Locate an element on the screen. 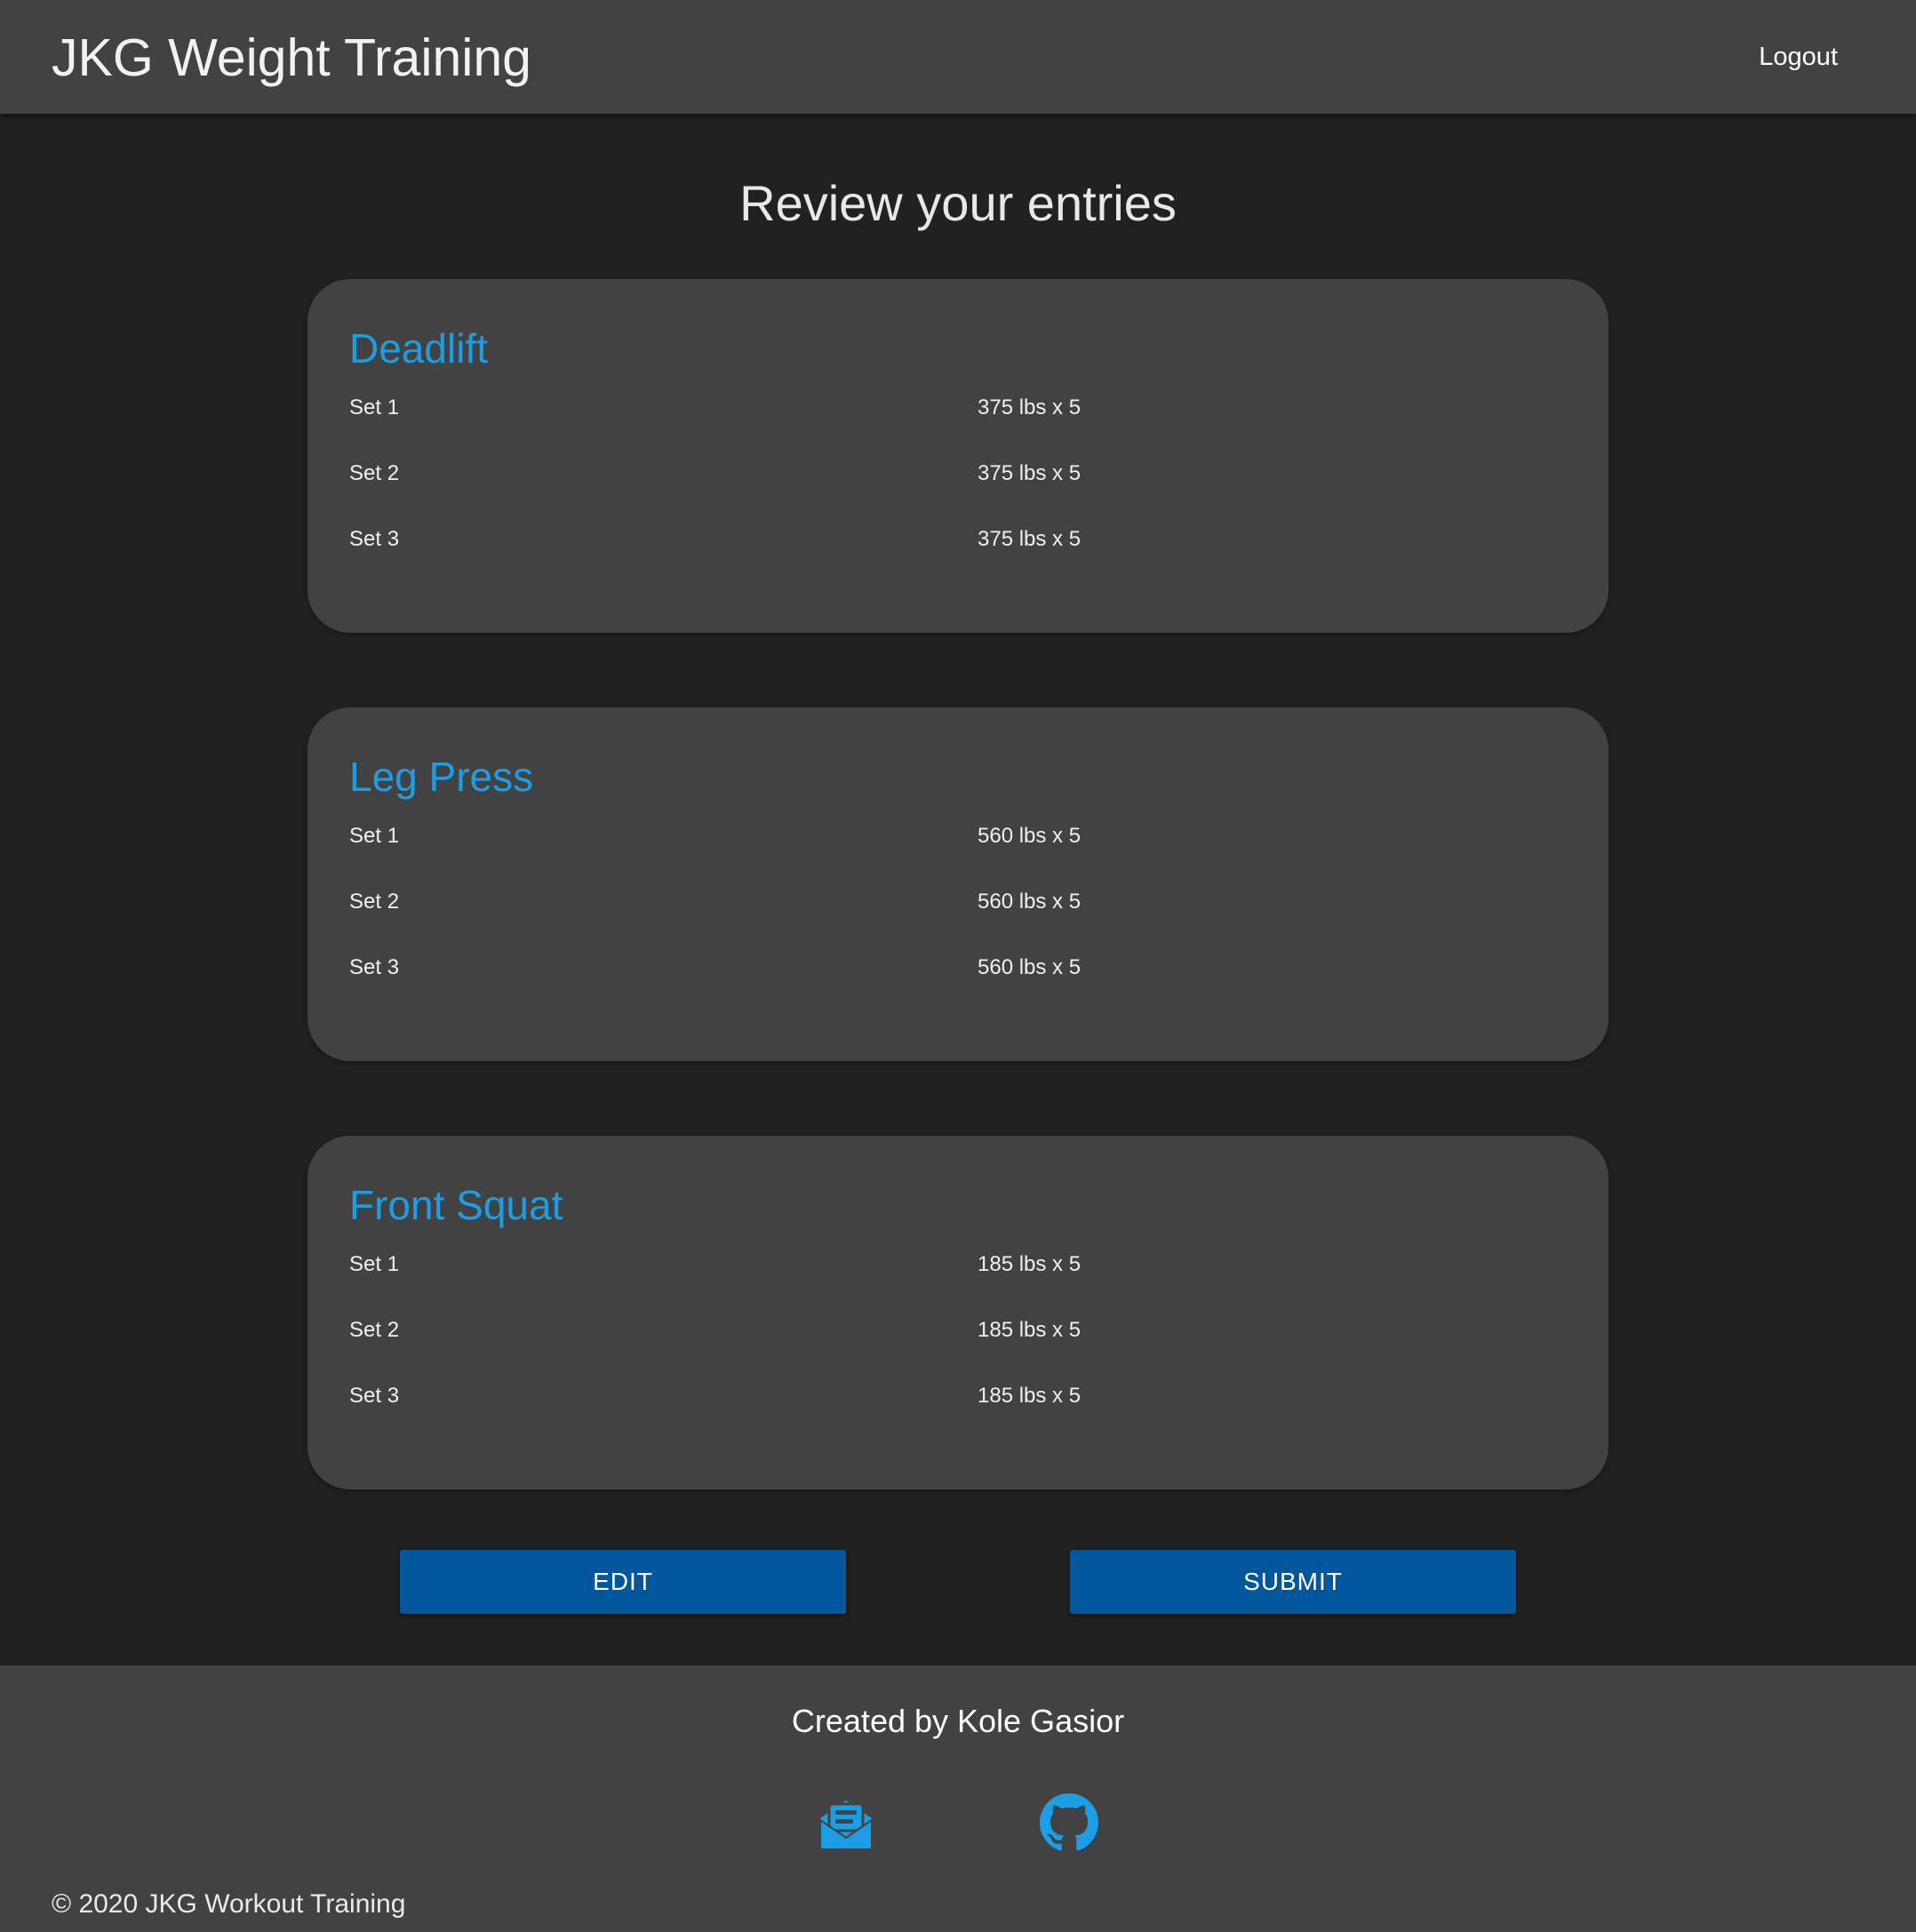 Image resolution: width=1916 pixels, height=1932 pixels. set-row: Set 3 560 lbs x 5 is located at coordinates (958, 968).